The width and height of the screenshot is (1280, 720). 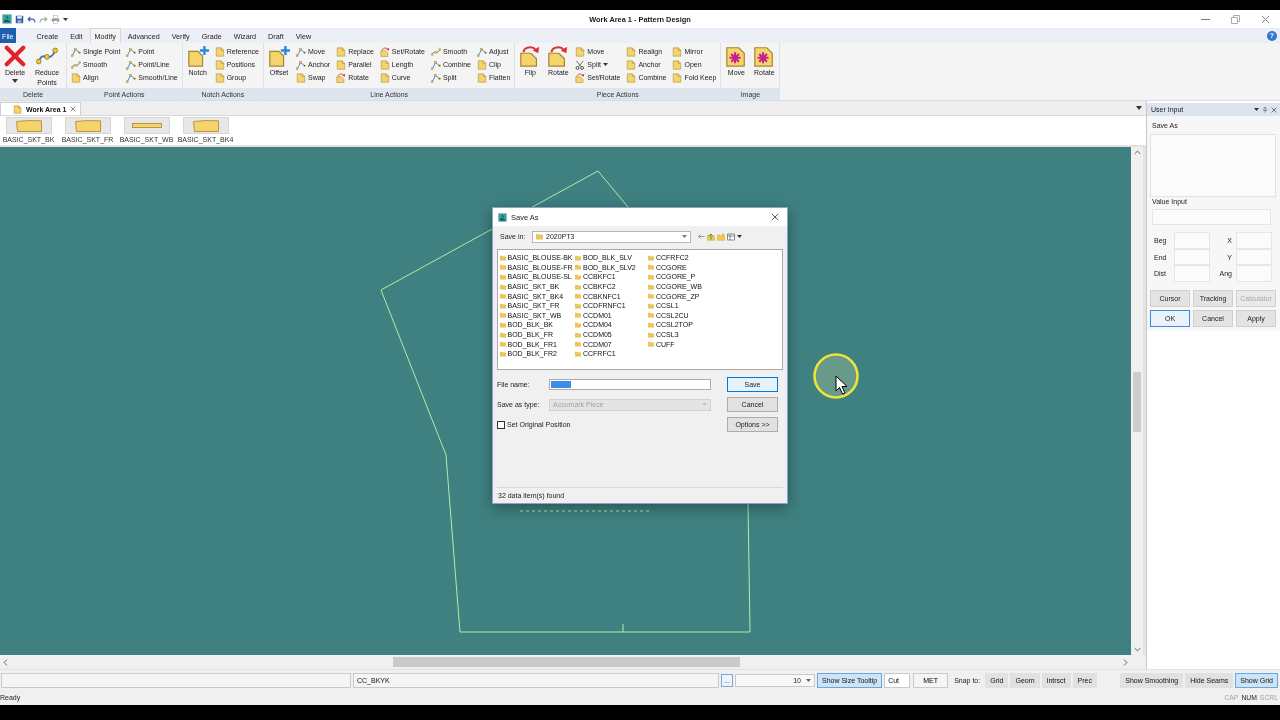 I want to click on back-arrow-icon, so click(x=701, y=236).